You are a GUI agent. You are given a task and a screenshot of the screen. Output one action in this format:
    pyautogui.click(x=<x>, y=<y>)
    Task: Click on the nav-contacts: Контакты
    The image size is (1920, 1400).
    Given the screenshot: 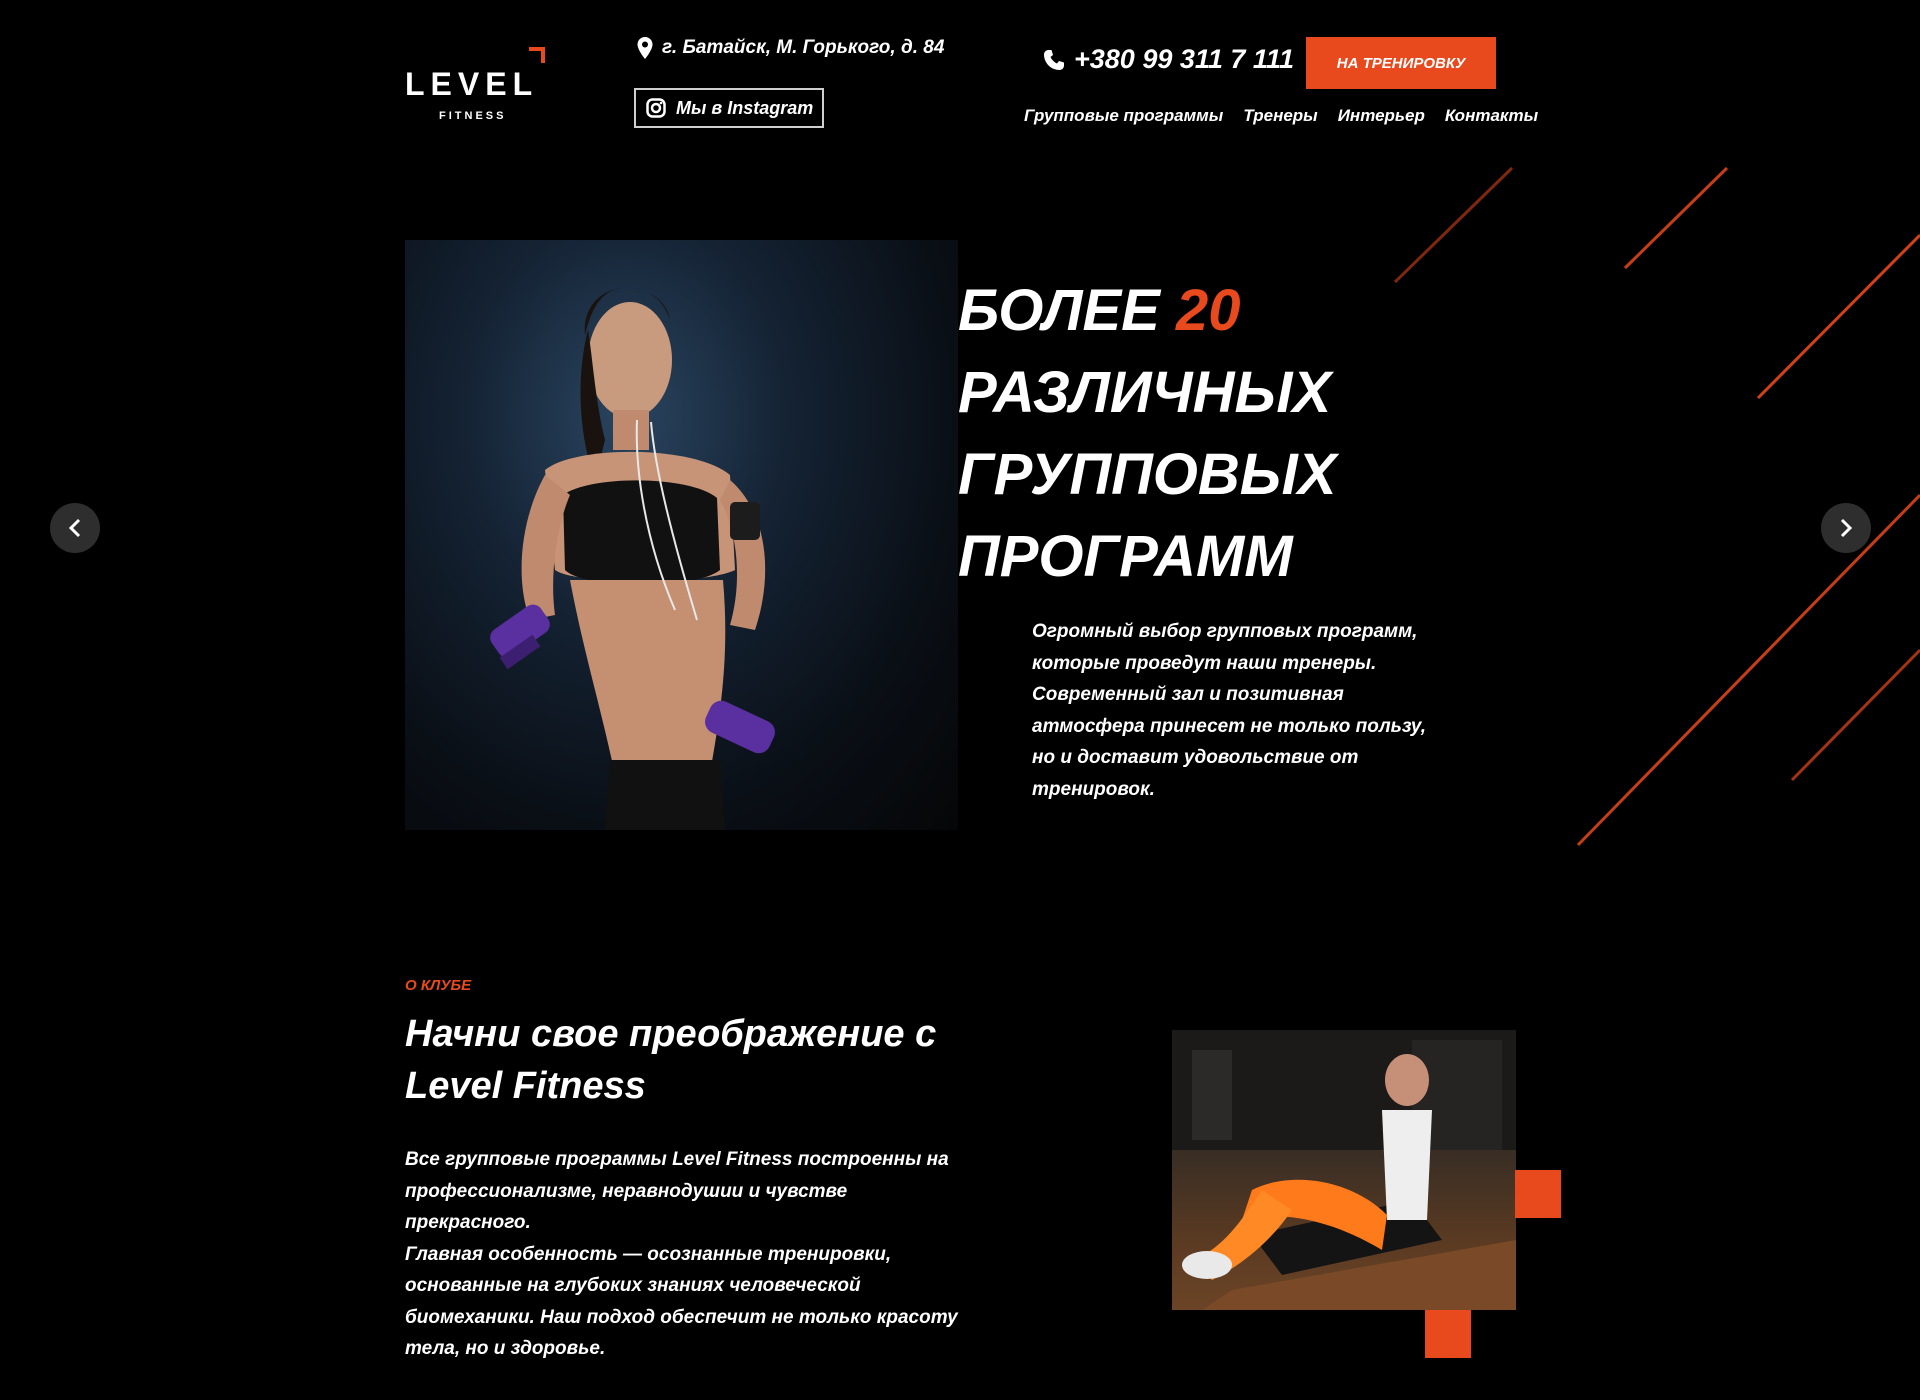 What is the action you would take?
    pyautogui.click(x=1491, y=116)
    